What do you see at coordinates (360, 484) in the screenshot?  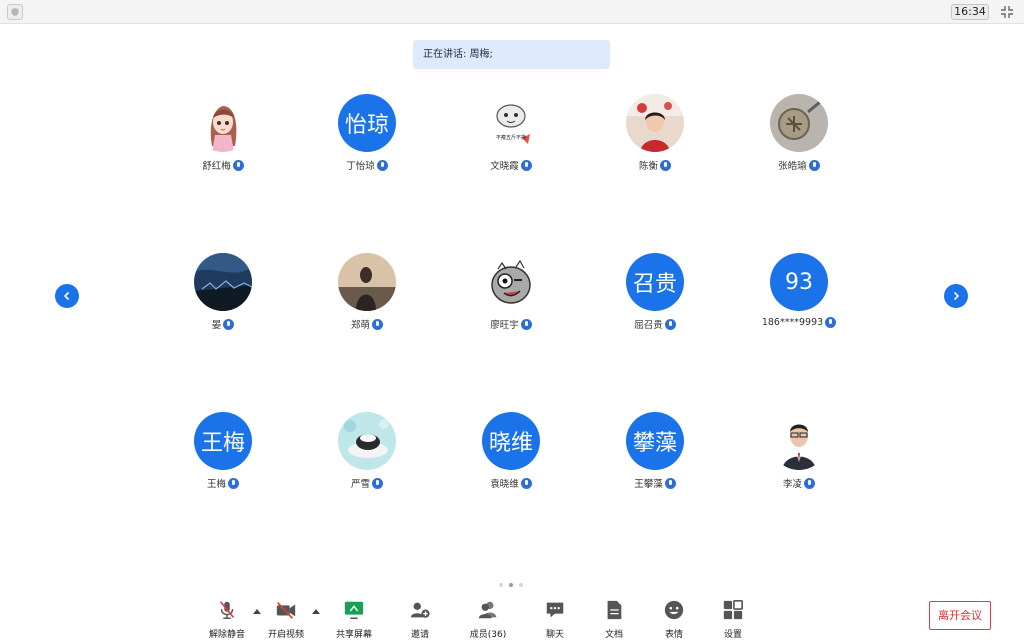 I see `participant-name: 严雪` at bounding box center [360, 484].